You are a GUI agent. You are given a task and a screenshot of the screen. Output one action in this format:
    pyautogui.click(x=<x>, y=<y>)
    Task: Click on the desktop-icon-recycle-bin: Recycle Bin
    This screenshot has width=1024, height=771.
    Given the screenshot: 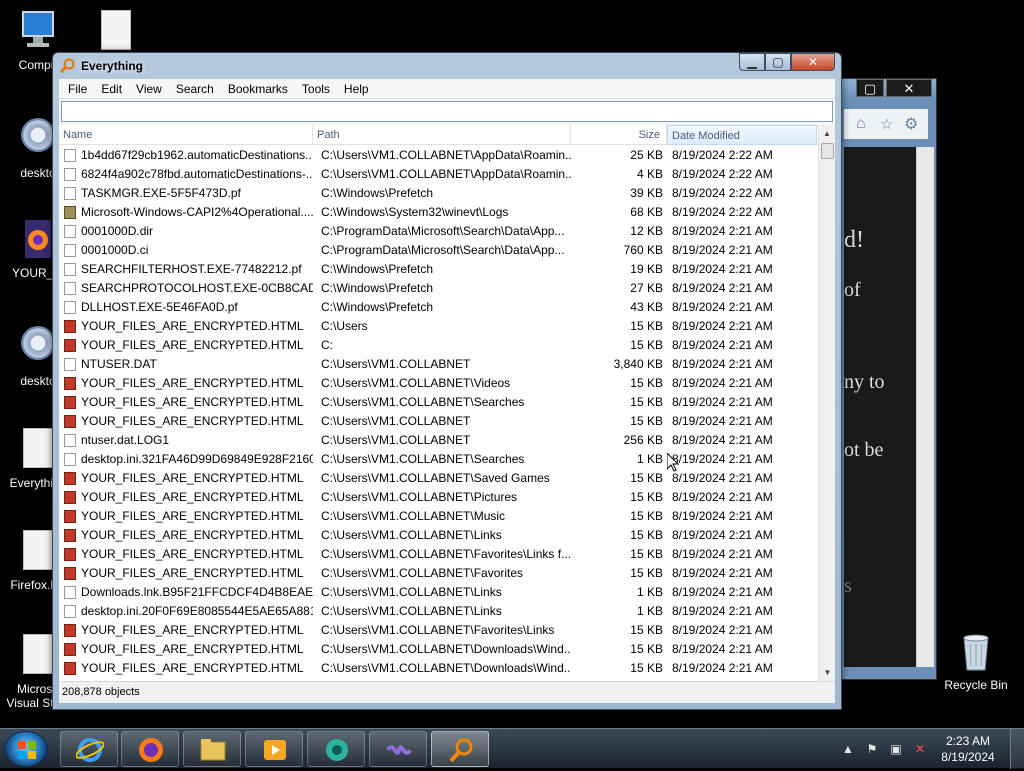 What is the action you would take?
    pyautogui.click(x=976, y=661)
    